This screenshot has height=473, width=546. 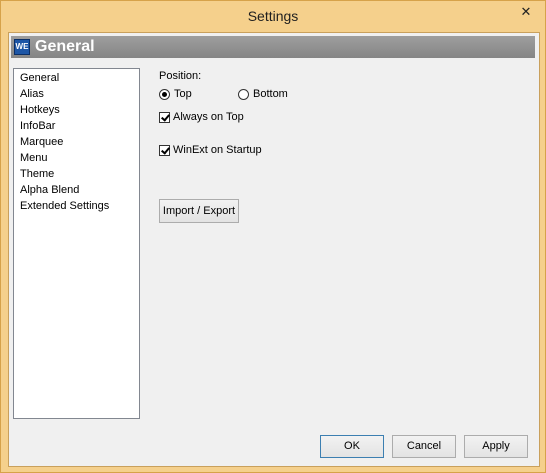 What do you see at coordinates (352, 446) in the screenshot?
I see `ok-button: OK` at bounding box center [352, 446].